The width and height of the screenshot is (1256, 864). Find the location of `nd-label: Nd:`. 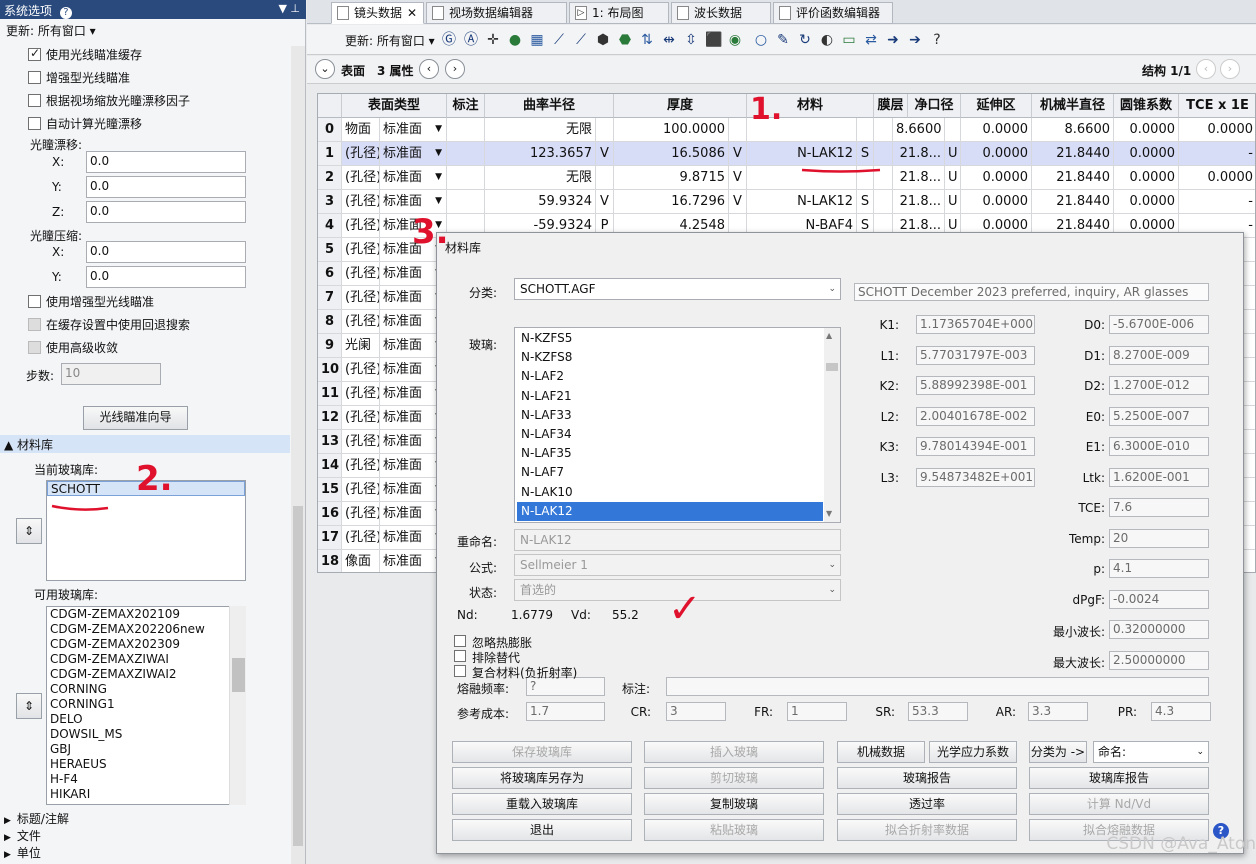

nd-label: Nd: is located at coordinates (467, 615).